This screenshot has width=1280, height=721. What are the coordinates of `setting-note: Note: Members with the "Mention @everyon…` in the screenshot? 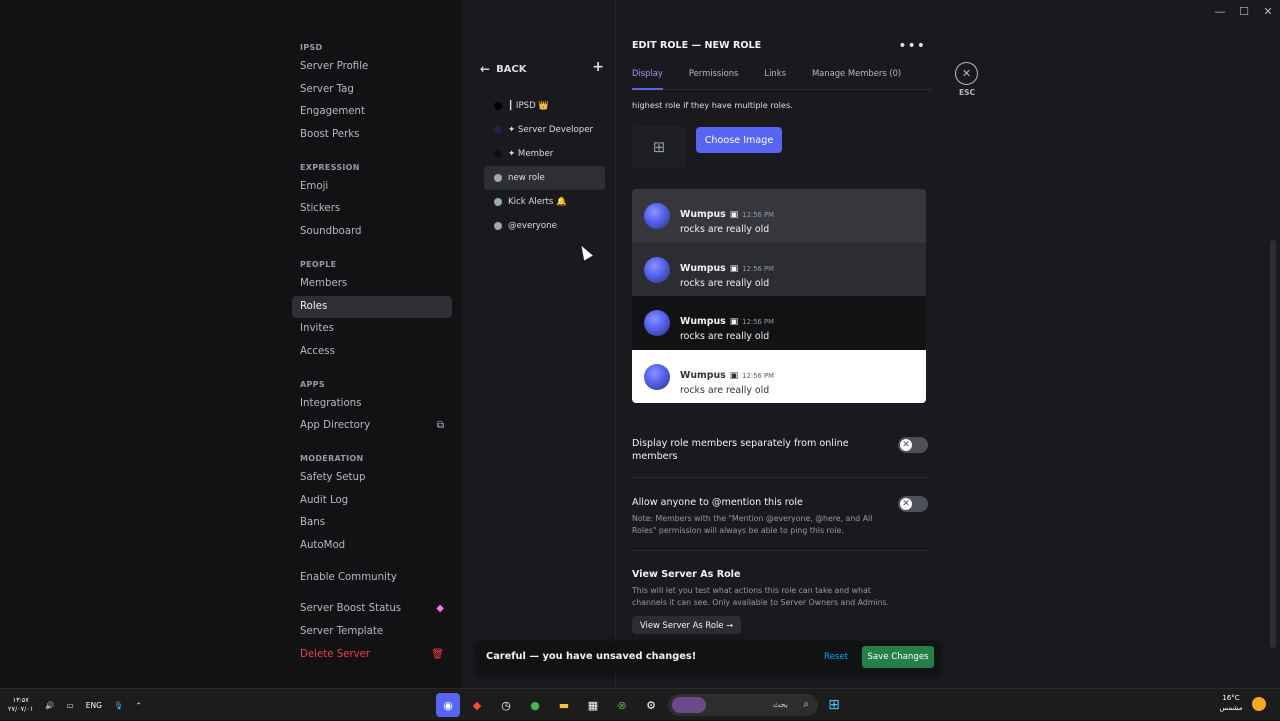 It's located at (752, 524).